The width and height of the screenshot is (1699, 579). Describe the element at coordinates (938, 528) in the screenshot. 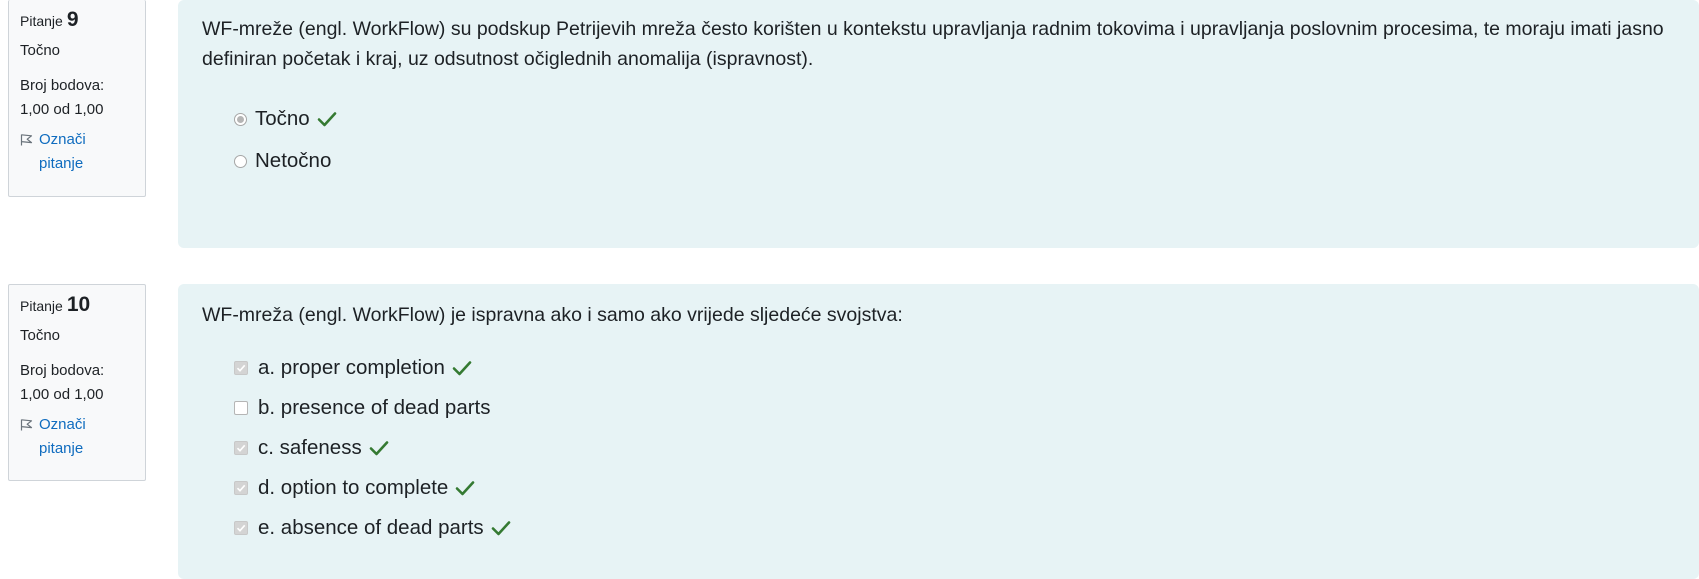

I see `answer-option: e. absence of dead parts` at that location.